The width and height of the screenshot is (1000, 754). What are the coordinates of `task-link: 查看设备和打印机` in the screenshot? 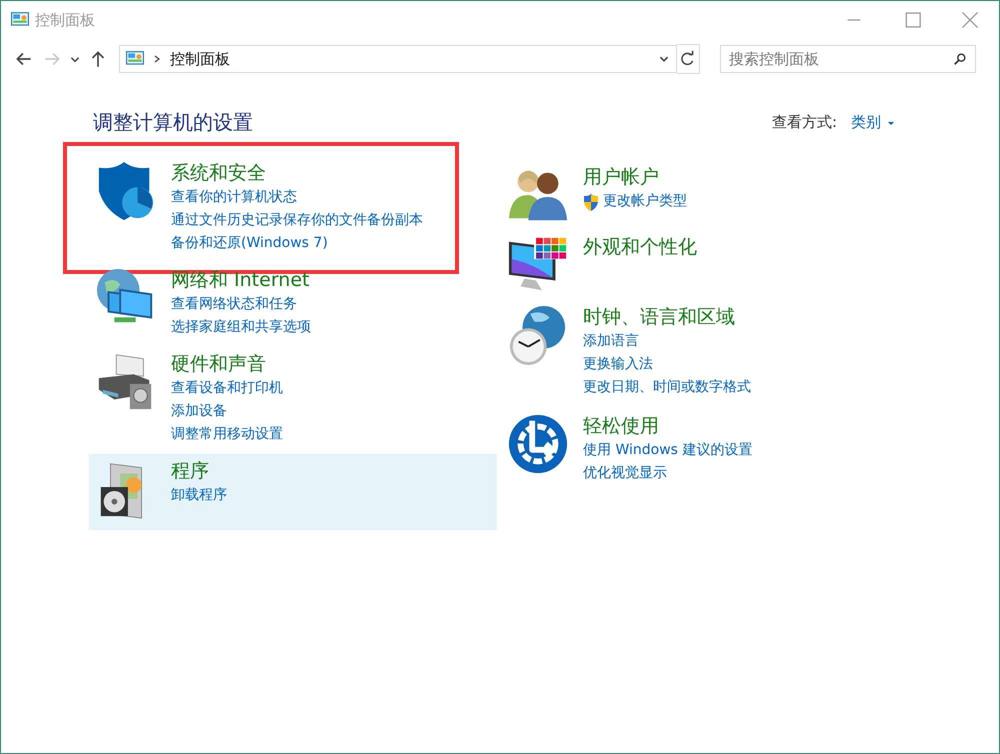 It's located at (227, 388).